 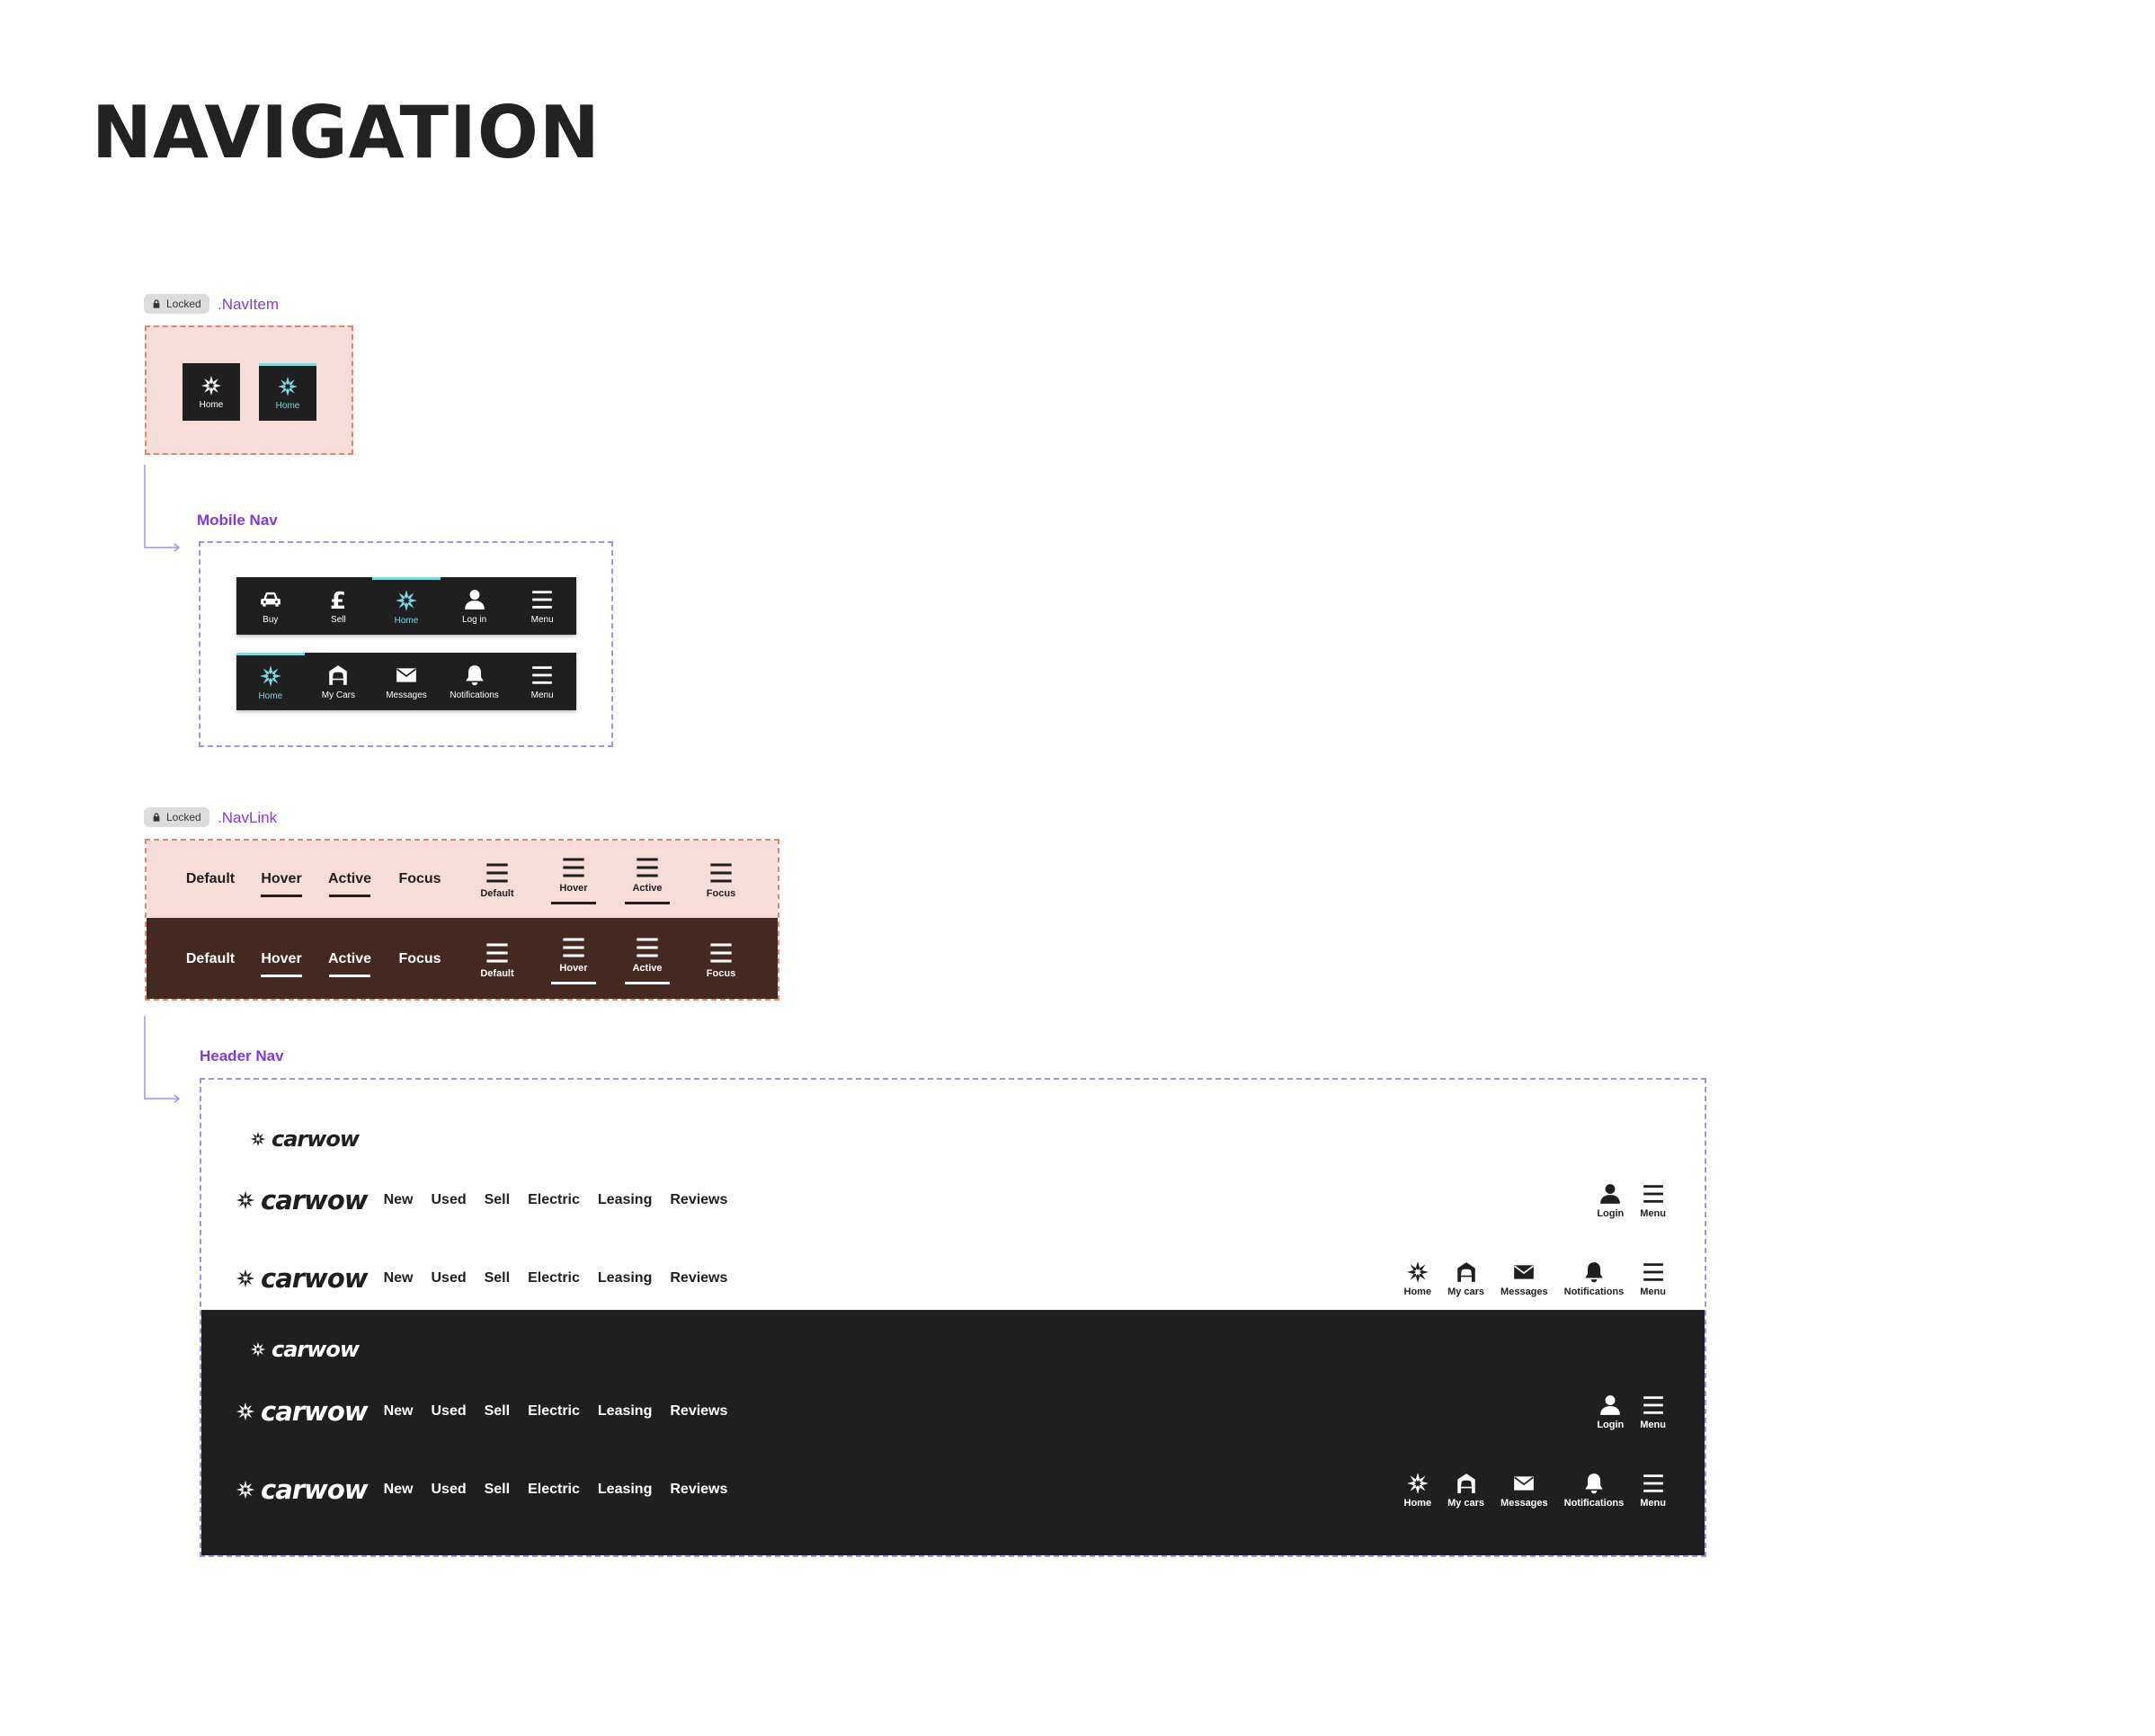 I want to click on mobile-nav-item-notifications: Notifications, so click(x=475, y=681).